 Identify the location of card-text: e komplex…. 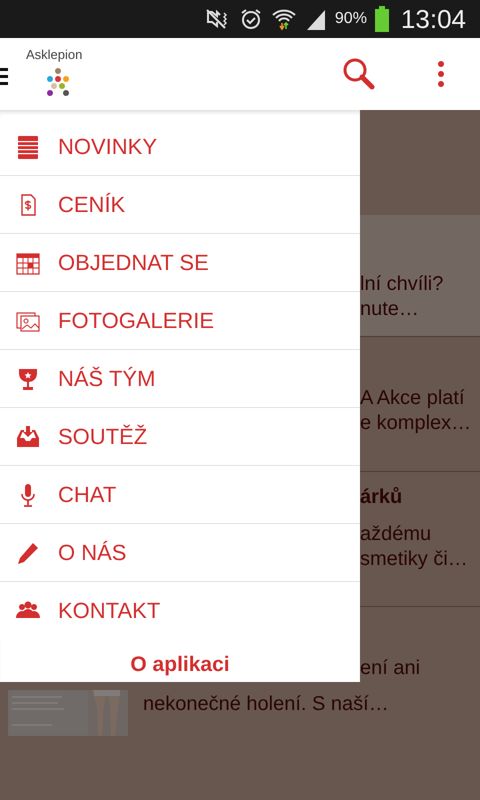
(416, 423).